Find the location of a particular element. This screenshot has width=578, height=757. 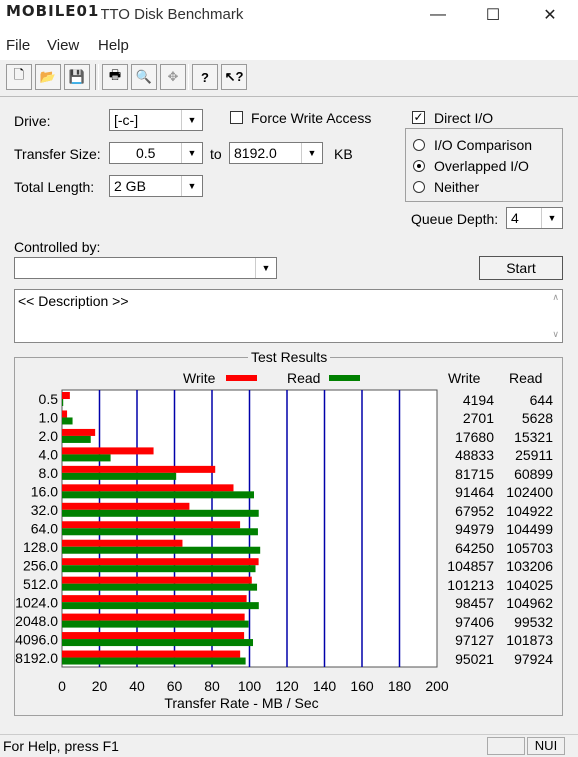

read-value: 102400 is located at coordinates (529, 492).